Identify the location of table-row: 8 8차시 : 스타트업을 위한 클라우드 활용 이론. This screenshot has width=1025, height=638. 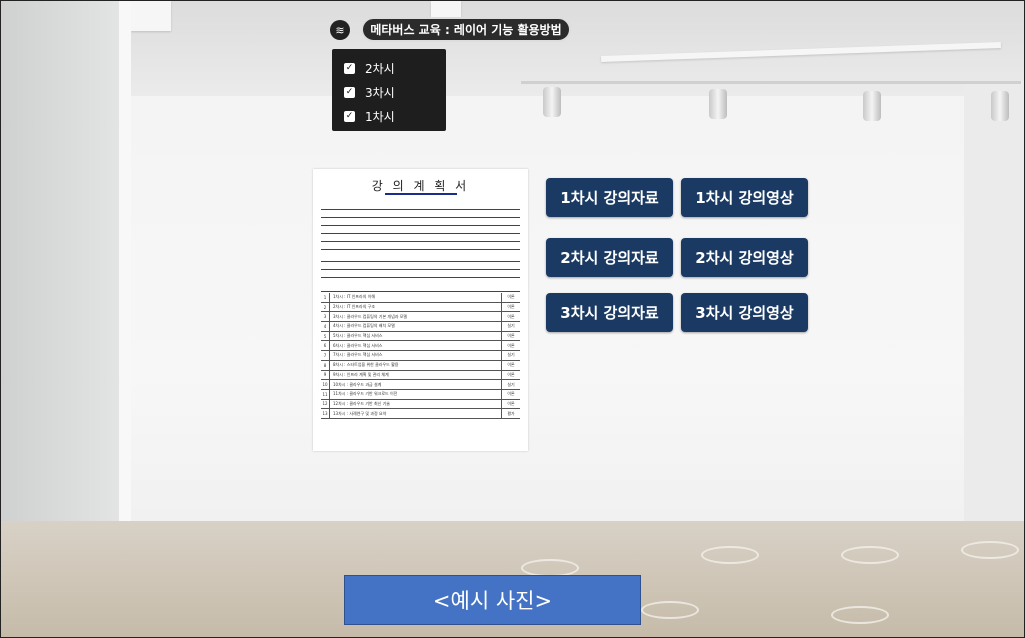
(420, 365).